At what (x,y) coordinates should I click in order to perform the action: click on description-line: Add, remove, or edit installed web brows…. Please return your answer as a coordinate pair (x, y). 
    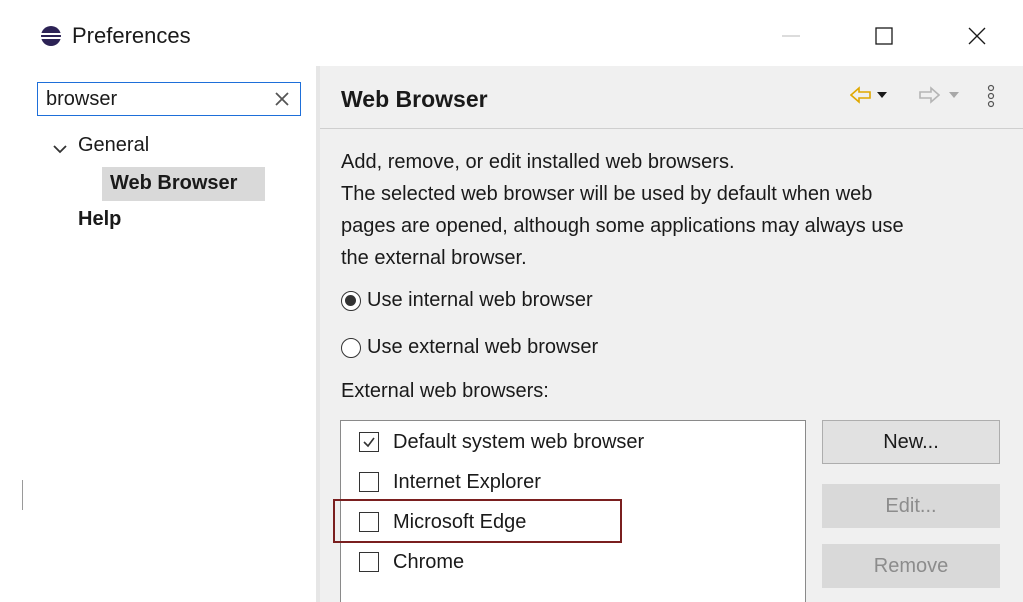
    Looking at the image, I should click on (538, 162).